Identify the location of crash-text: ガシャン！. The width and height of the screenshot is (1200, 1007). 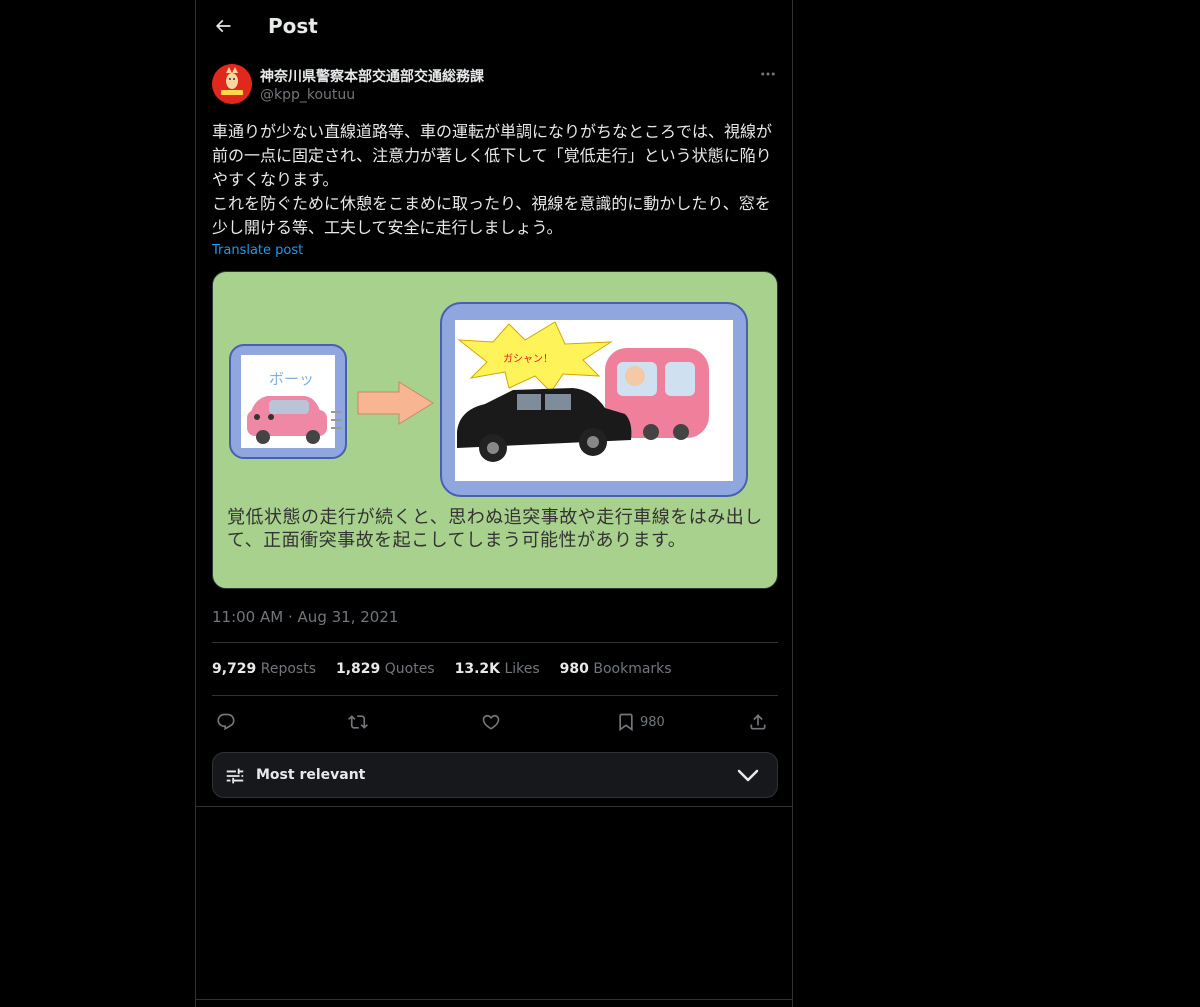
(528, 359).